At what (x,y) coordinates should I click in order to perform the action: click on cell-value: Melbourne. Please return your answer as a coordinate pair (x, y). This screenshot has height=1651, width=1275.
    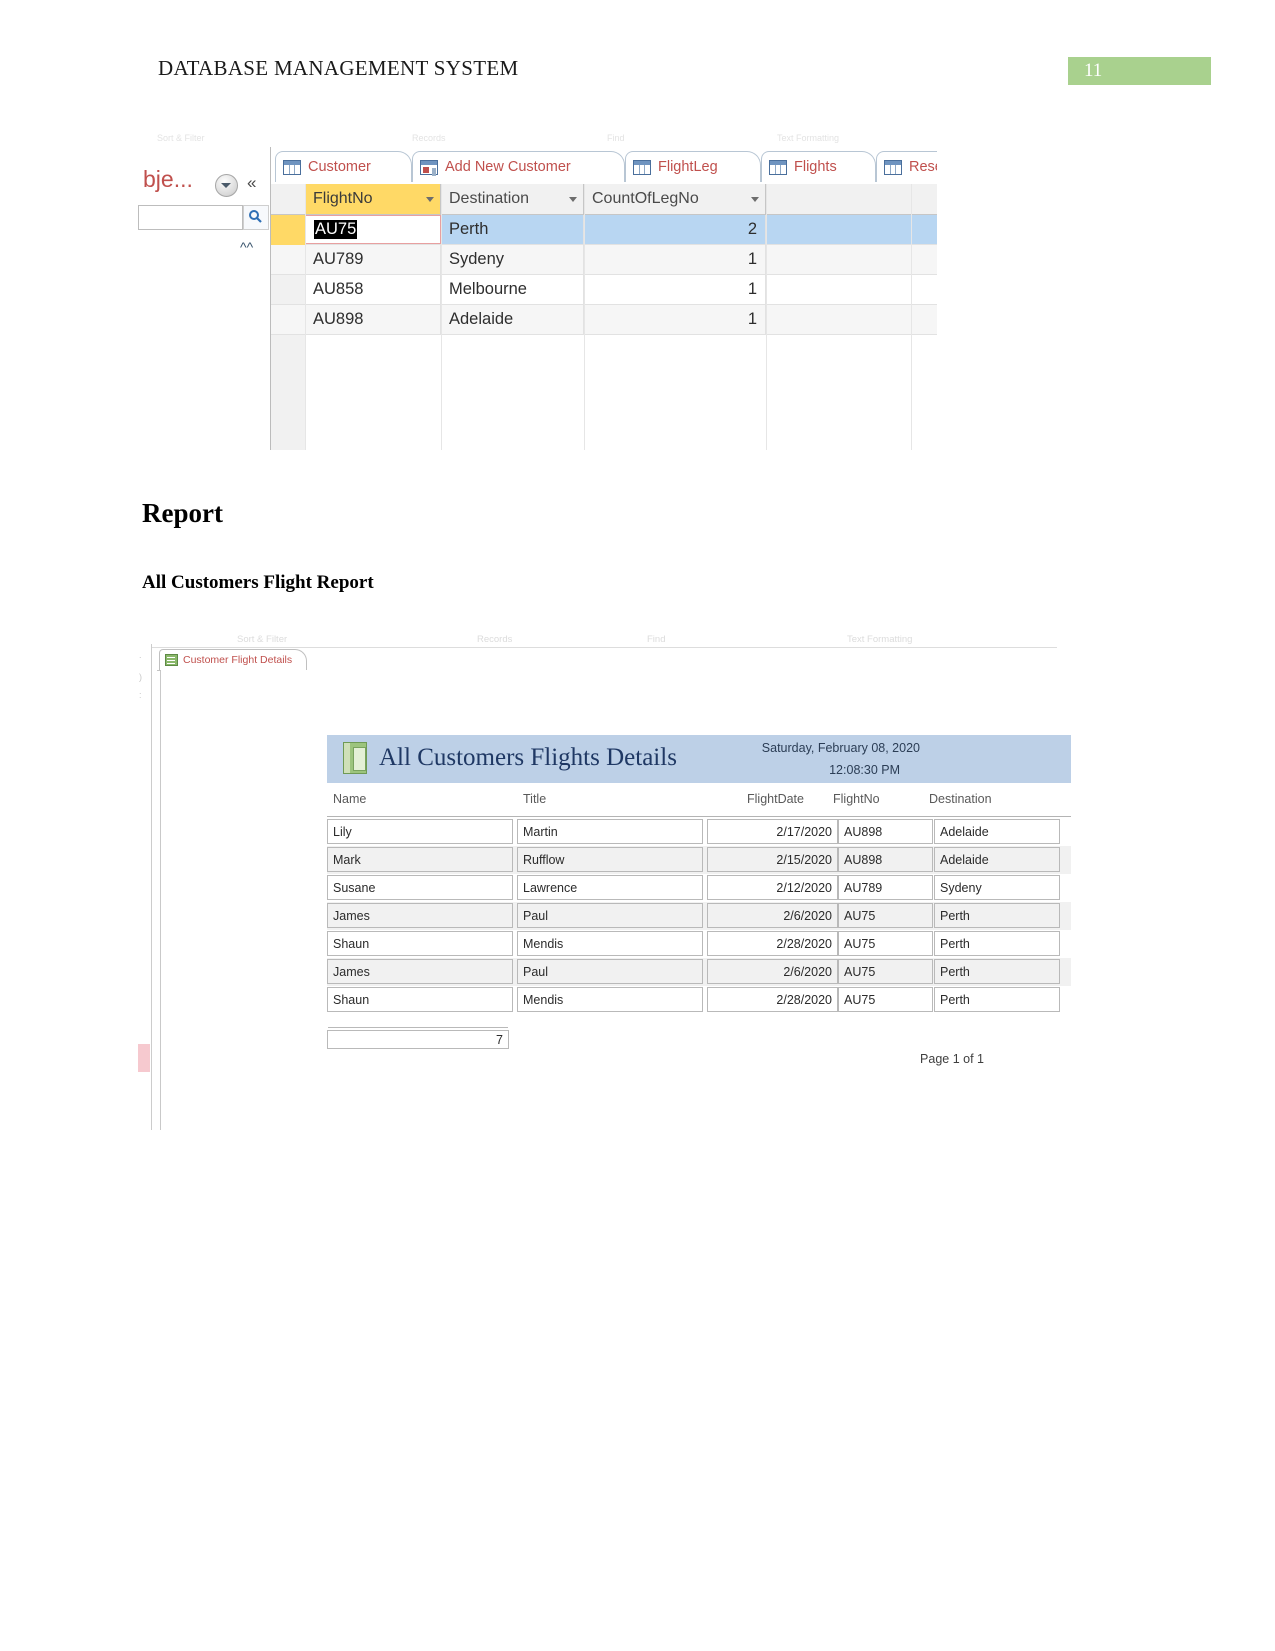
    Looking at the image, I should click on (488, 289).